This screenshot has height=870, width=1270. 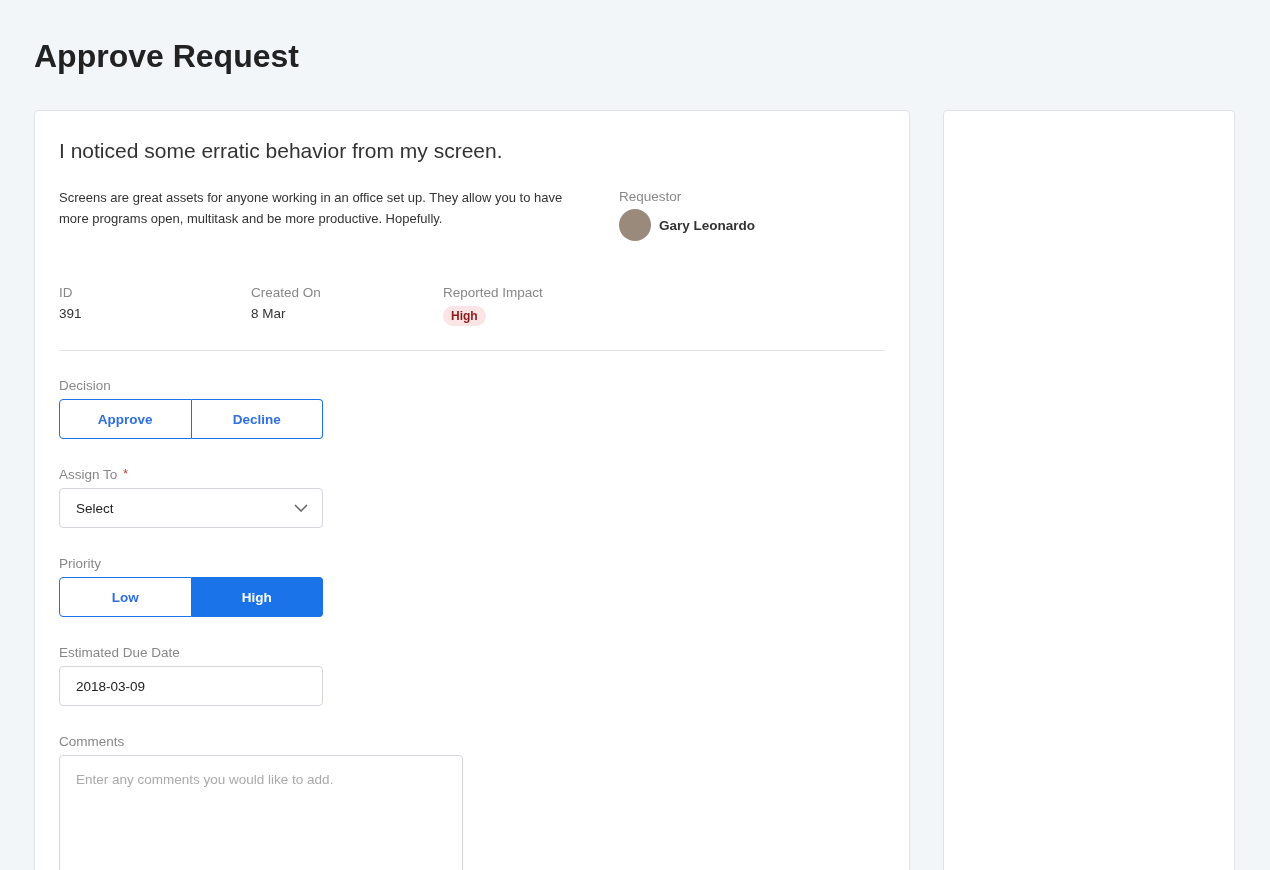 What do you see at coordinates (92, 741) in the screenshot?
I see `field-label: Comments` at bounding box center [92, 741].